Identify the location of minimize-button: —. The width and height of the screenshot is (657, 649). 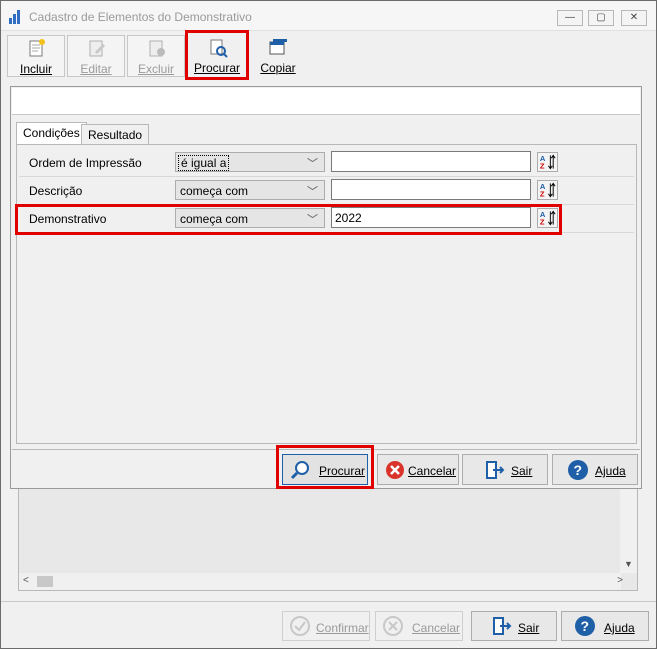
(570, 18).